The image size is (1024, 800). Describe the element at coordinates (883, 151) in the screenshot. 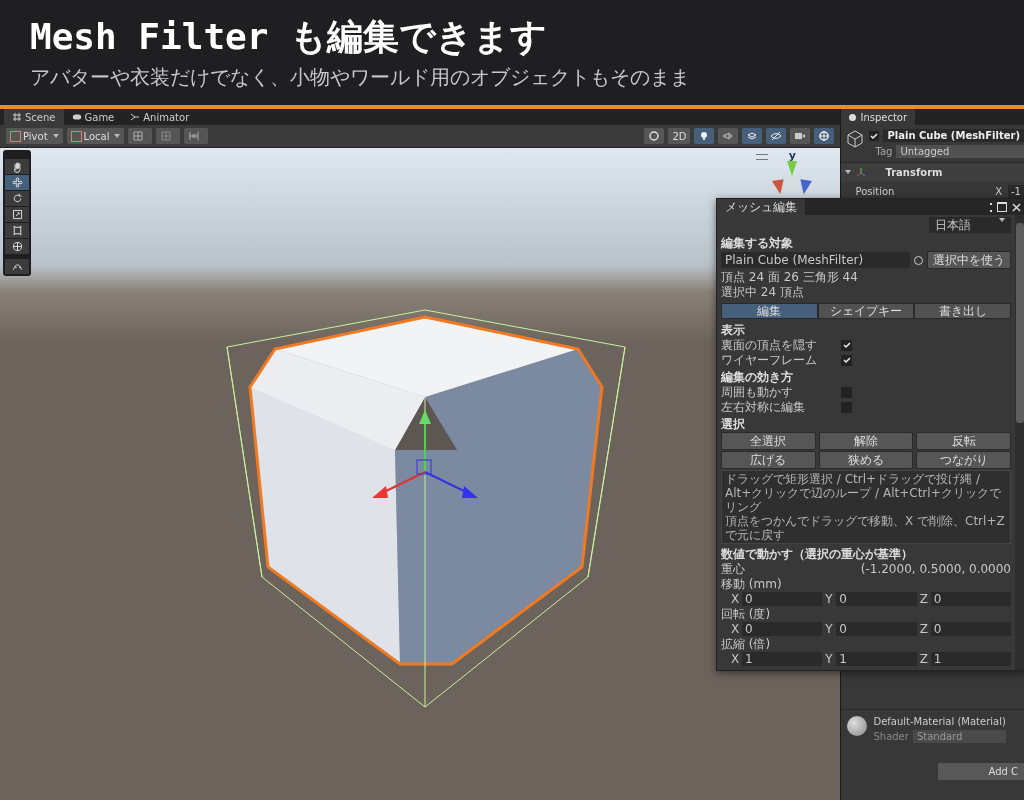

I see `tag-label: Tag` at that location.